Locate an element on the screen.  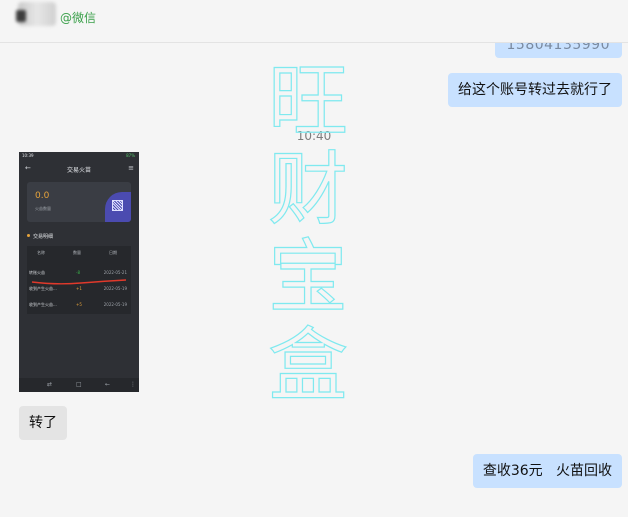
row-qty: +5 is located at coordinates (79, 304).